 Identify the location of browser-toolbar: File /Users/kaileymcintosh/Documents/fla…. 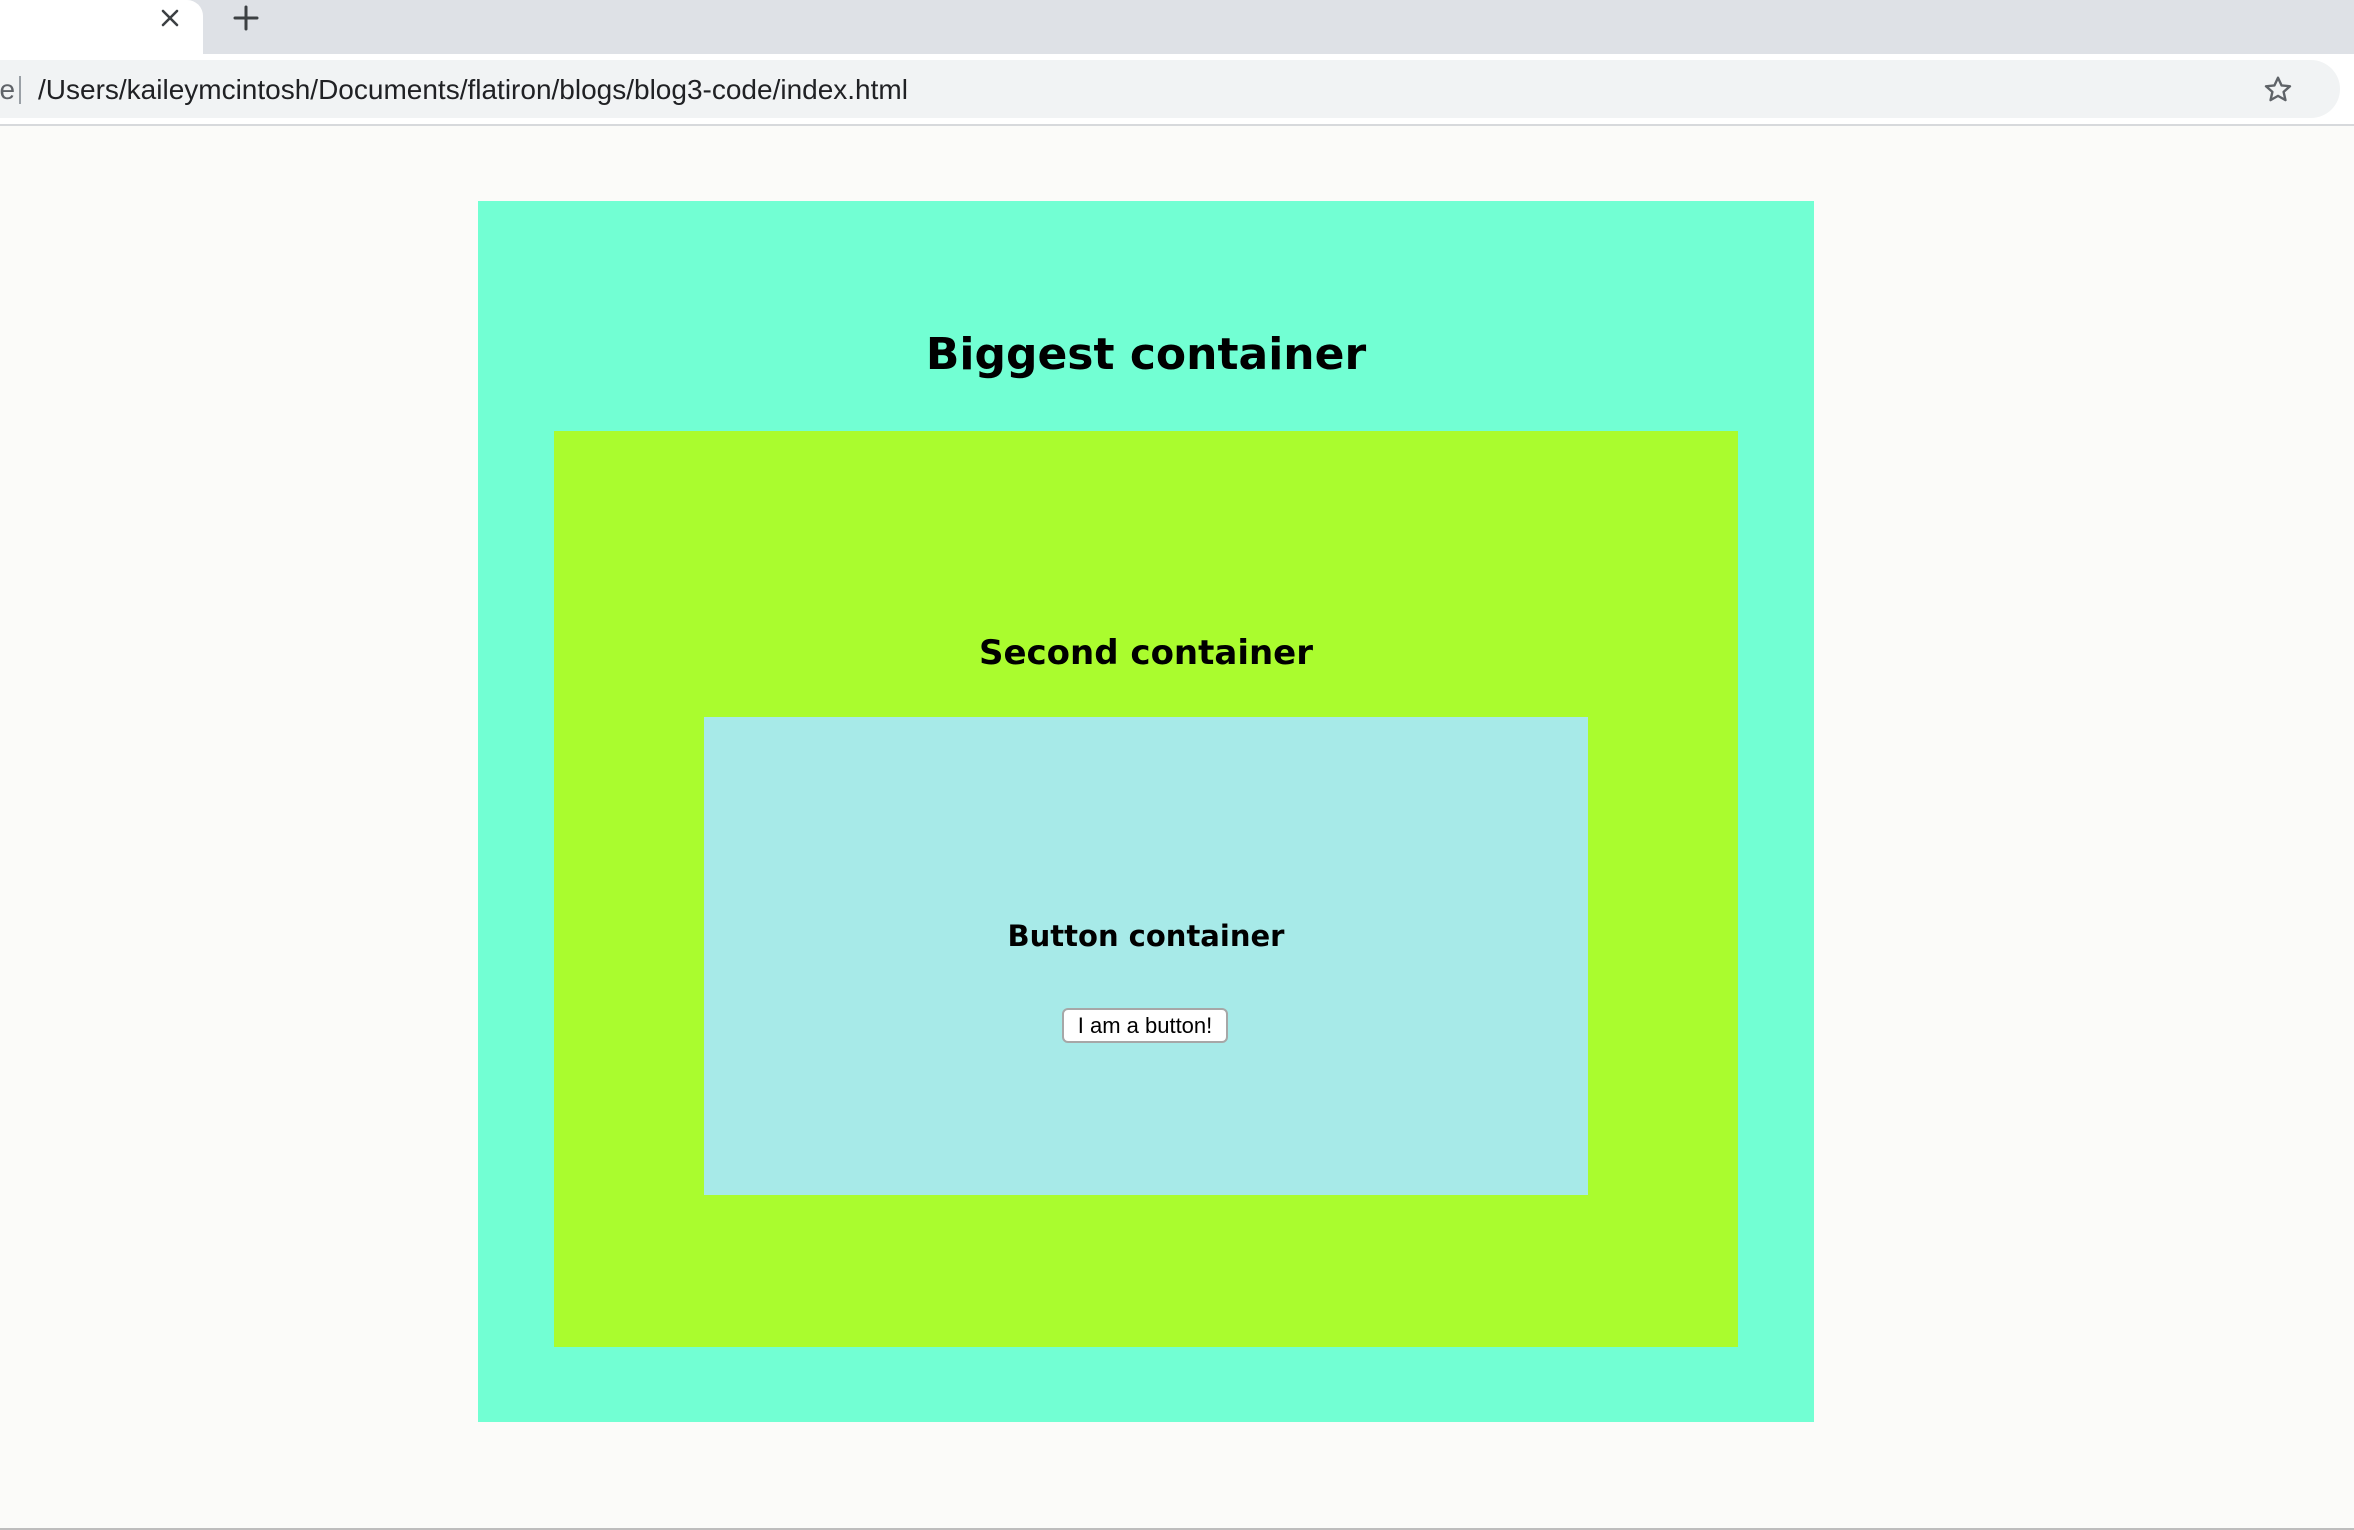
(1177, 90).